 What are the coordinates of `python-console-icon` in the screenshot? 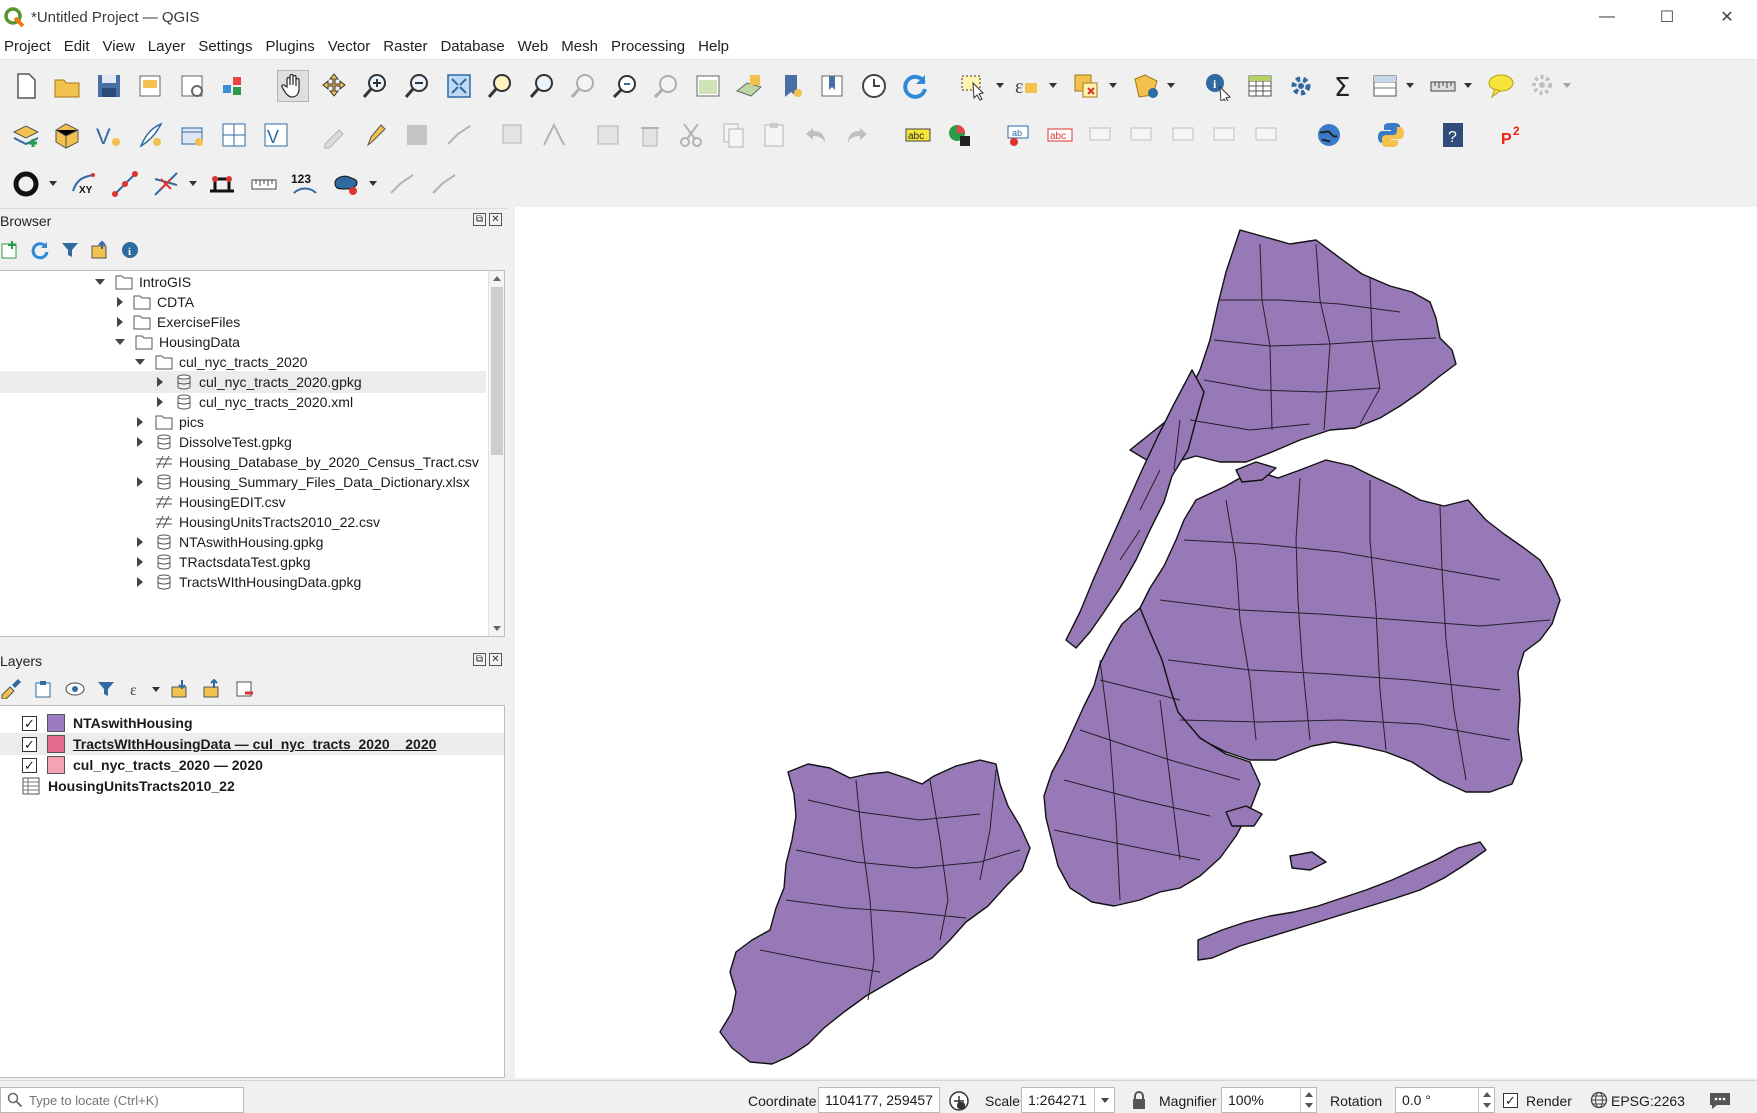 It's located at (1391, 135).